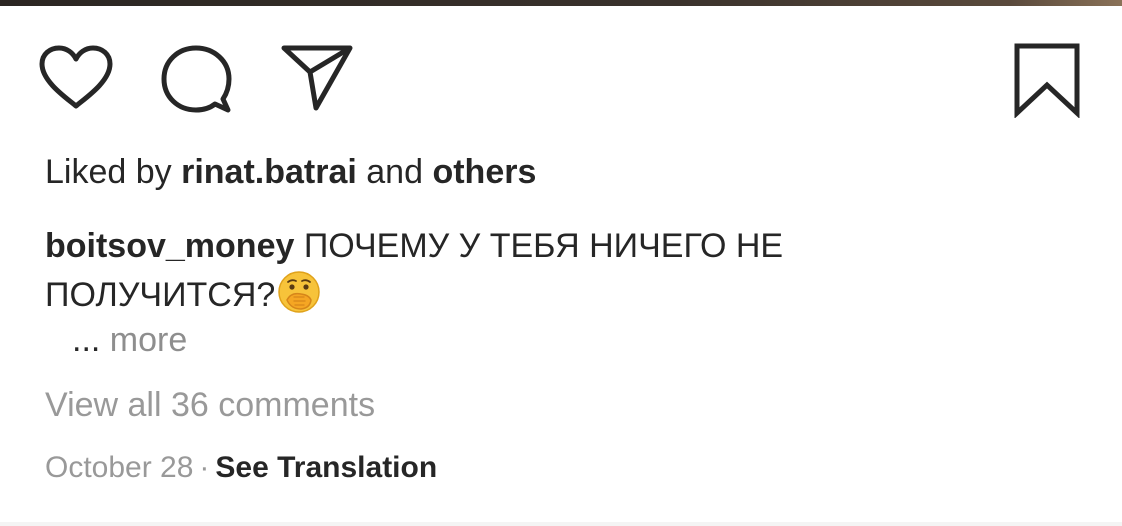  I want to click on comment-bubble-icon, so click(196, 80).